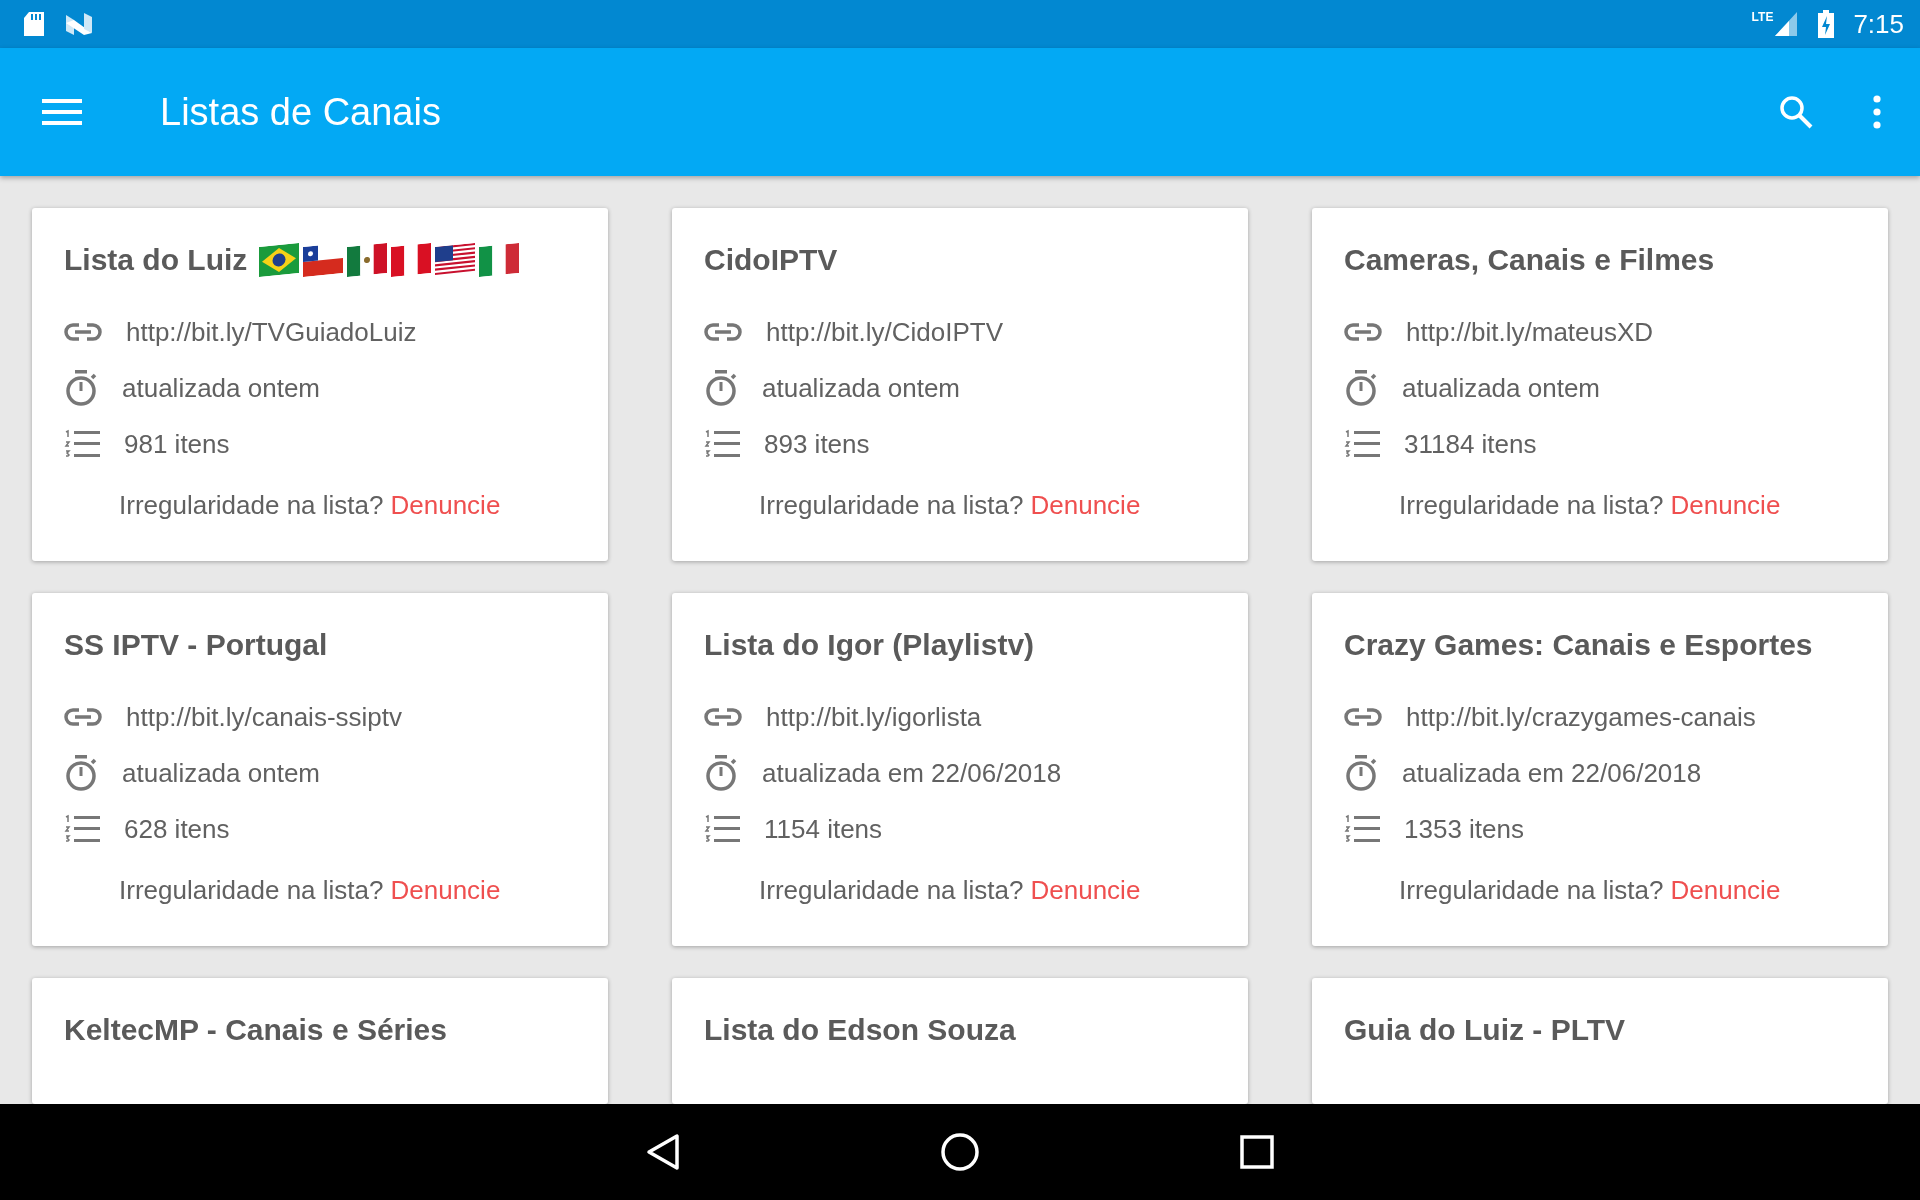 This screenshot has height=1200, width=1920. I want to click on sd-card-icon, so click(34, 24).